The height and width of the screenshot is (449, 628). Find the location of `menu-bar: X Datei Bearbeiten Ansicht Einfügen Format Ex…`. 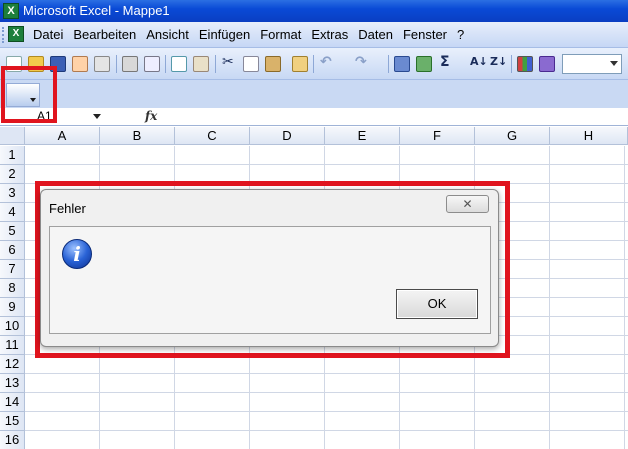

menu-bar: X Datei Bearbeiten Ansicht Einfügen Format Ex… is located at coordinates (314, 35).